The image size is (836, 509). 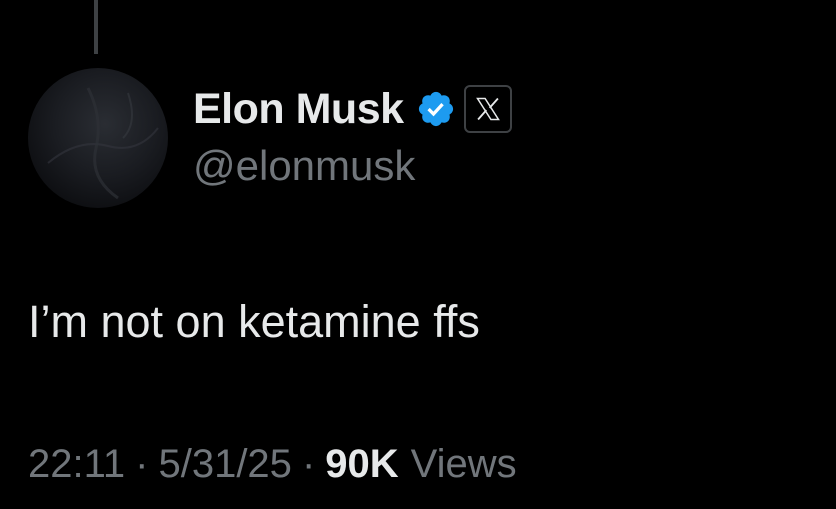 What do you see at coordinates (464, 464) in the screenshot?
I see `views-label: Views` at bounding box center [464, 464].